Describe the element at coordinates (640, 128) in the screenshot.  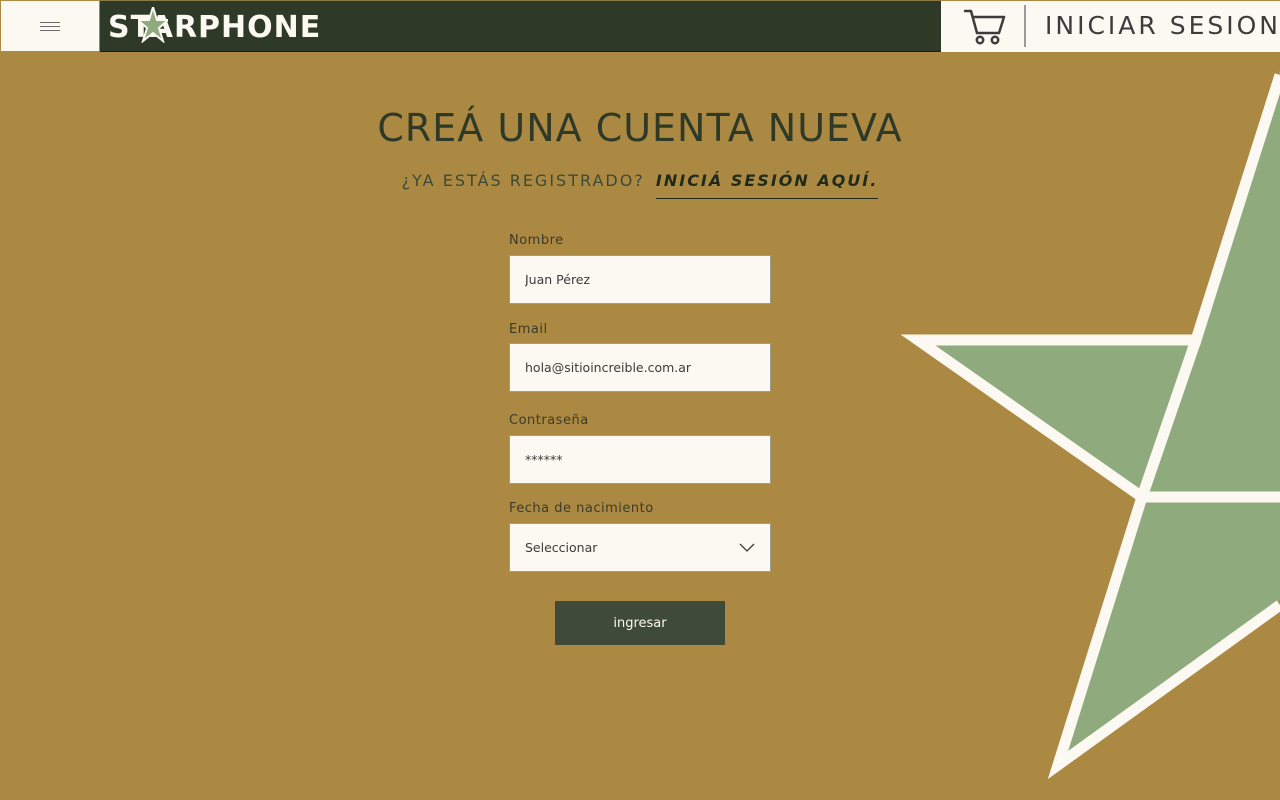
I see `page-title: CREÁ UNA CUENTA NUEVA` at that location.